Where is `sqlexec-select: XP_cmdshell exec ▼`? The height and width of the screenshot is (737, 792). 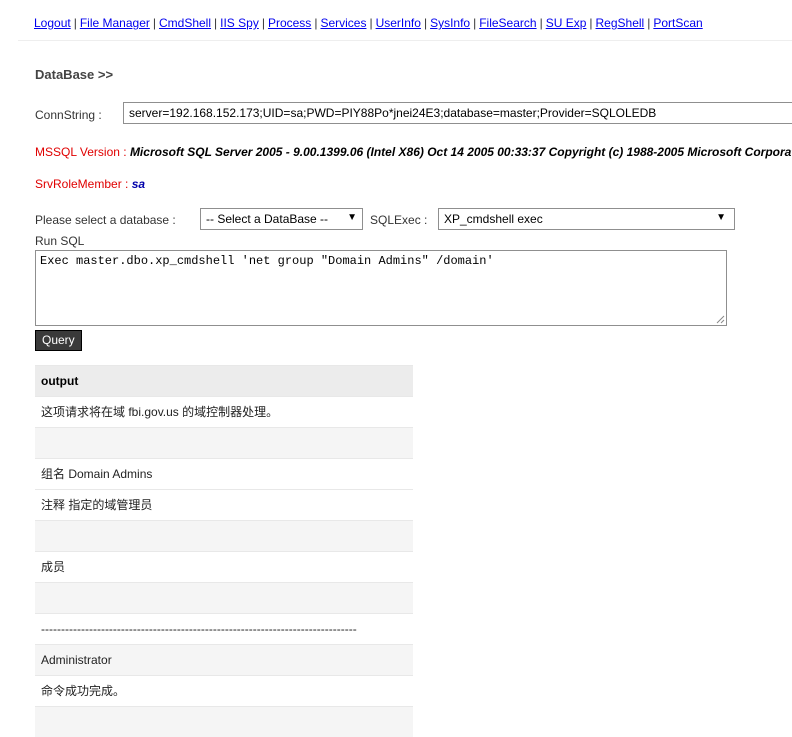
sqlexec-select: XP_cmdshell exec ▼ is located at coordinates (586, 219).